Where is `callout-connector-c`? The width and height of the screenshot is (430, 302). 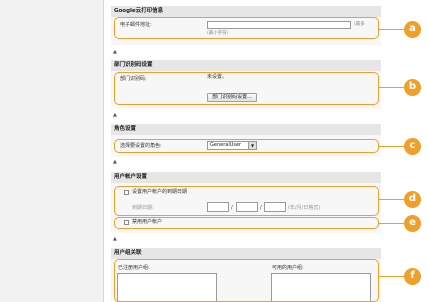 callout-connector-c is located at coordinates (391, 146).